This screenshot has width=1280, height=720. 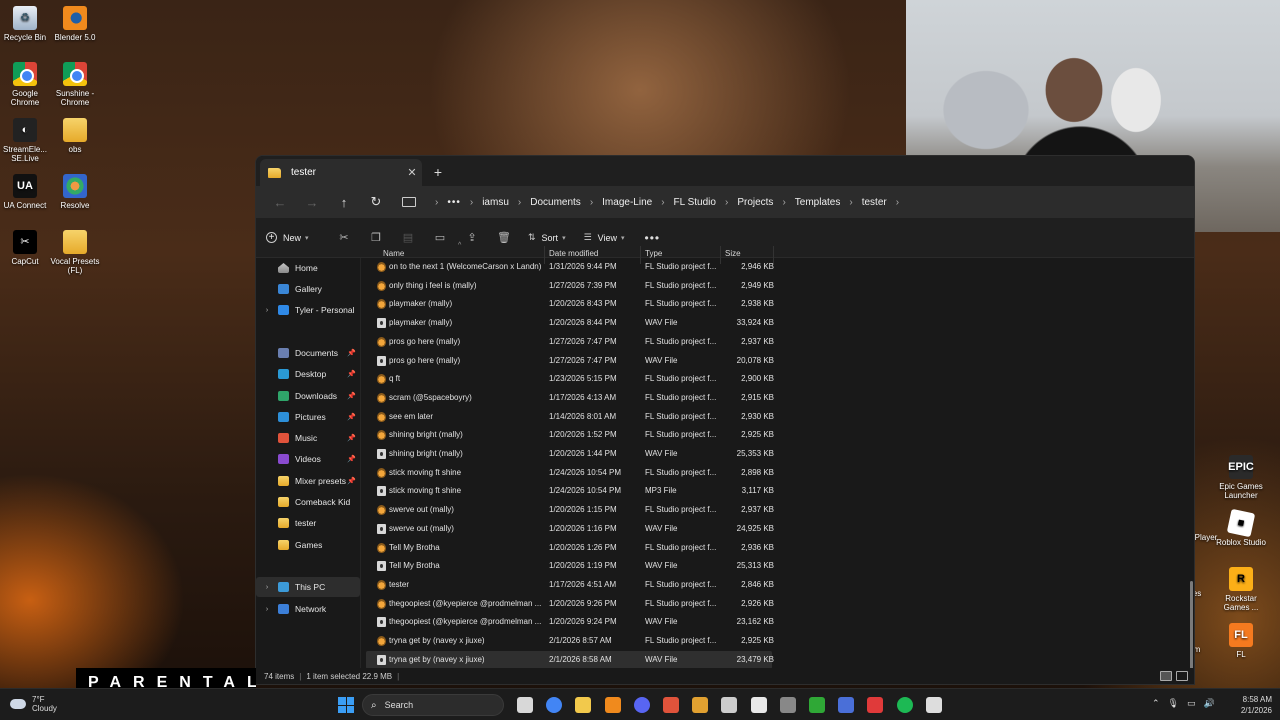 What do you see at coordinates (695, 202) in the screenshot?
I see `breadcrumb-item: FL Studio` at bounding box center [695, 202].